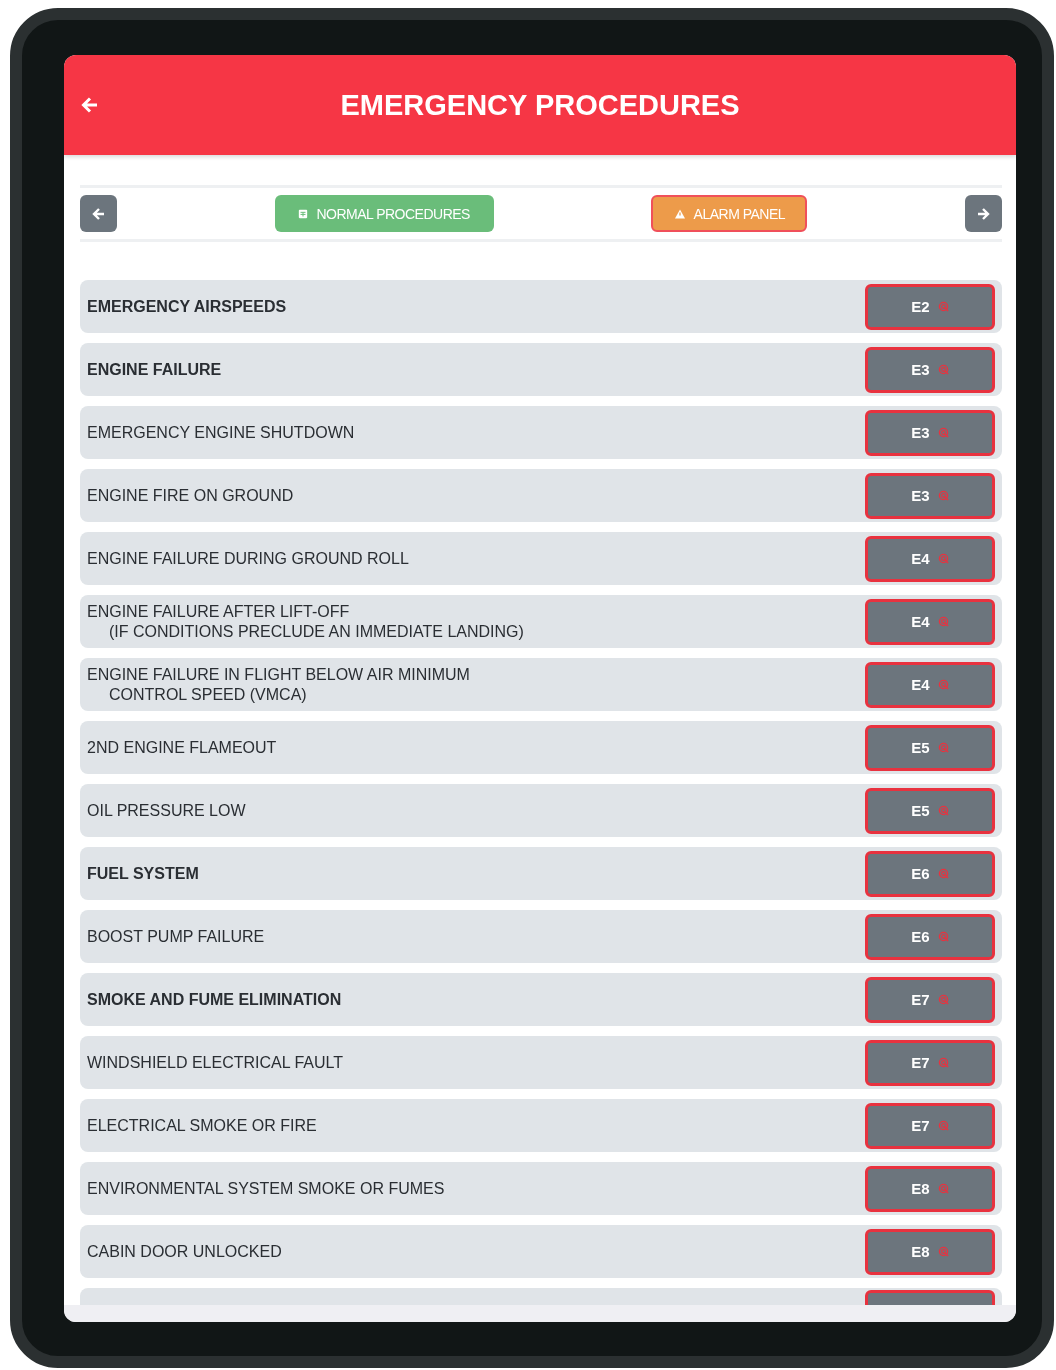 This screenshot has height=1370, width=1056. I want to click on procedure-title: WINDSHIELD ELECTRICAL FAULT, so click(215, 1062).